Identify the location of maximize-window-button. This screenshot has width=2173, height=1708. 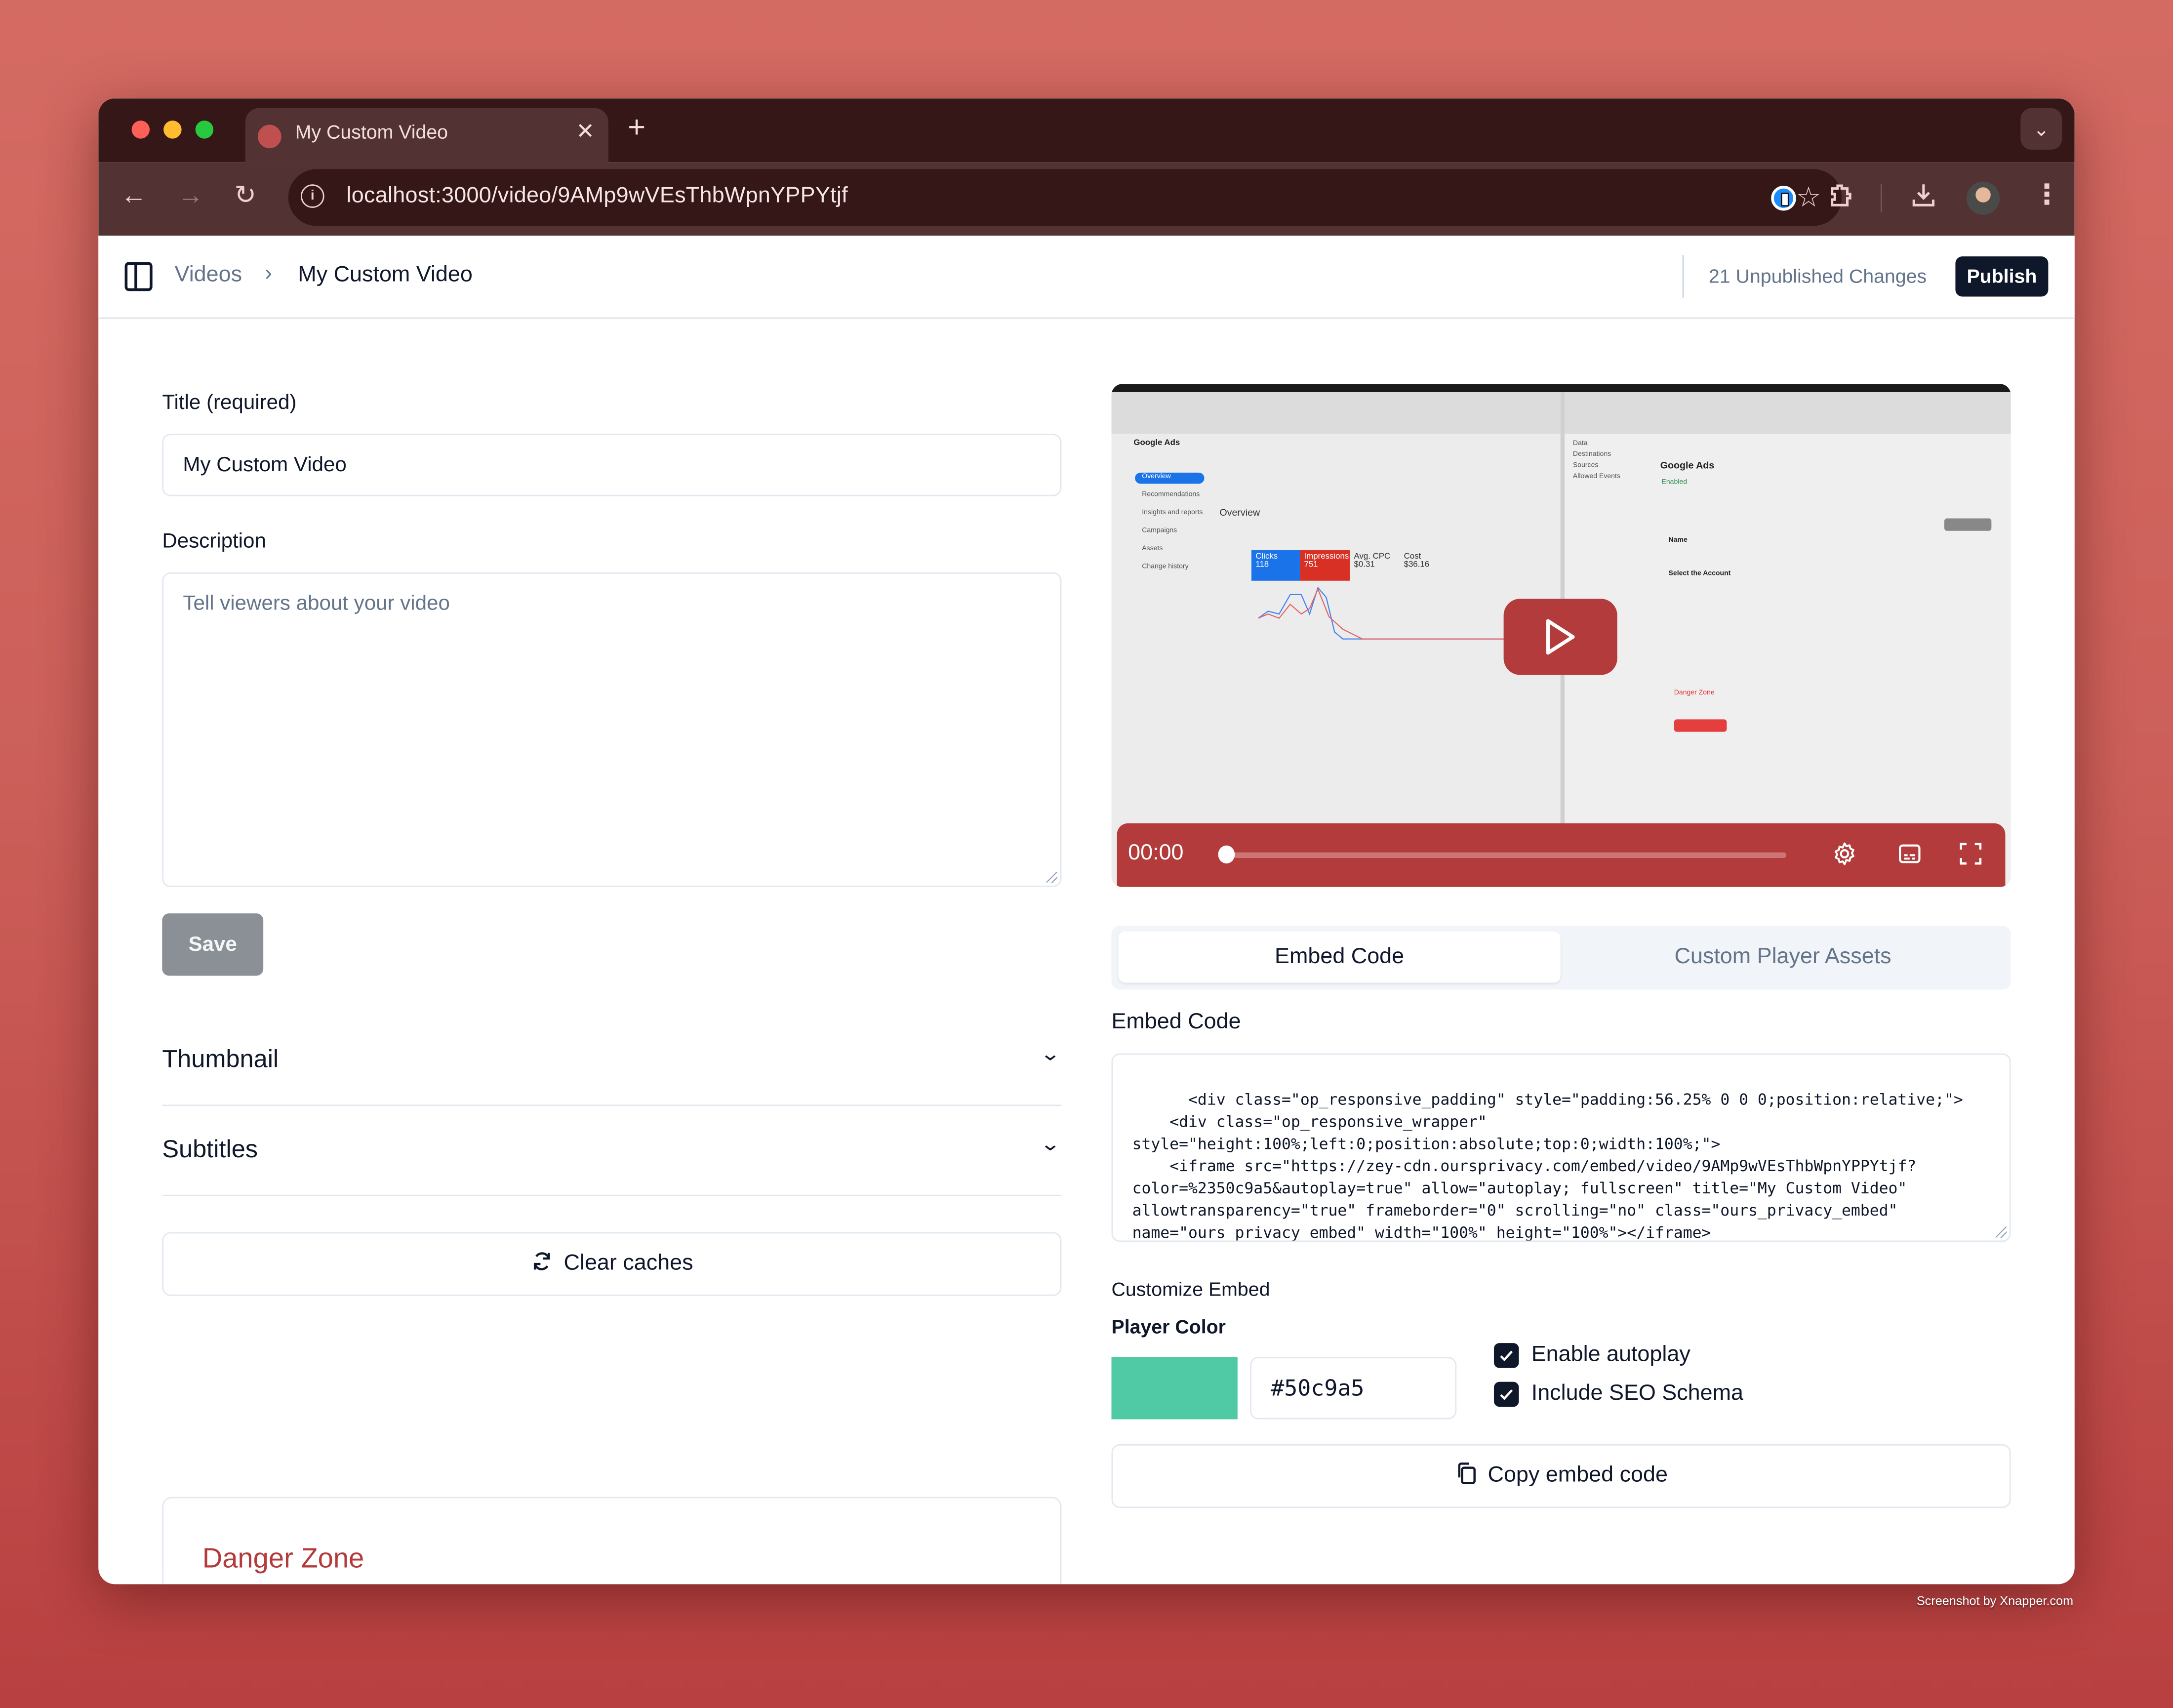
(204, 130).